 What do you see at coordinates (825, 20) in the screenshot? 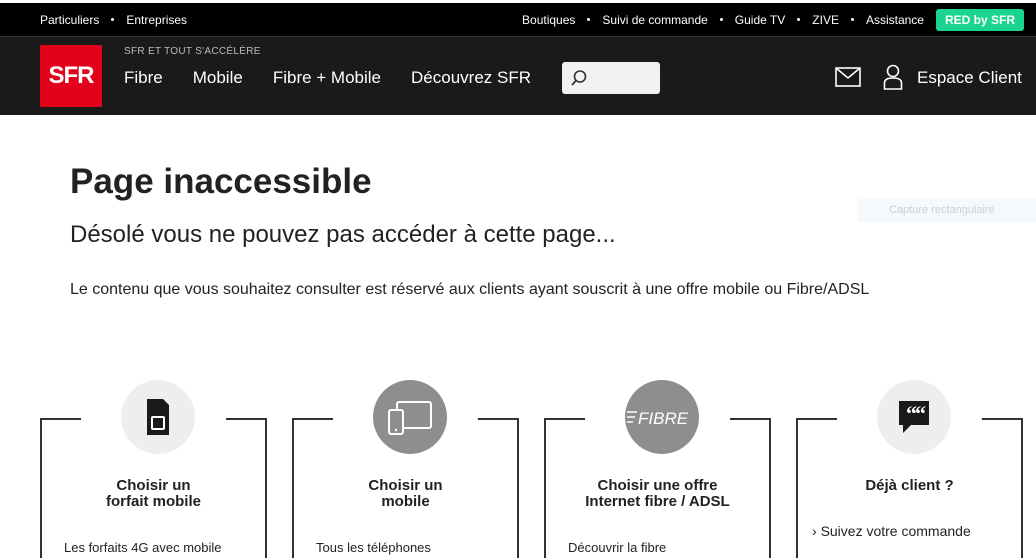
I see `link-zive: ZIVE` at bounding box center [825, 20].